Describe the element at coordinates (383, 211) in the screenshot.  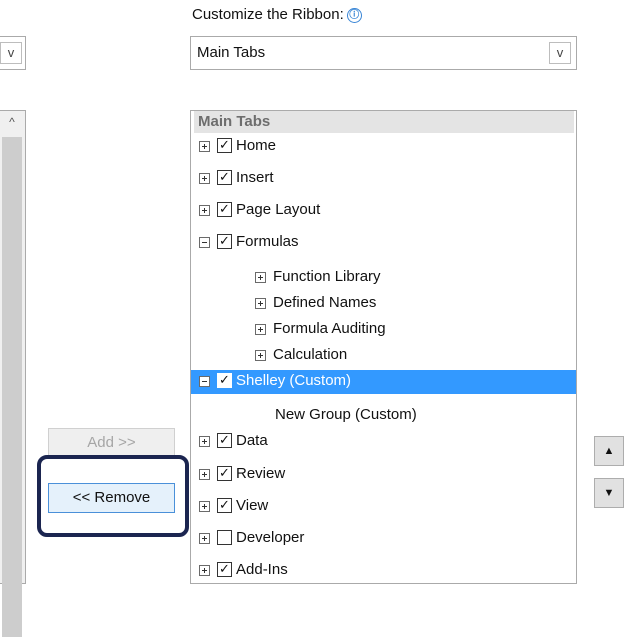
I see `tree-item-page-layout: ✓ Page Layout` at that location.